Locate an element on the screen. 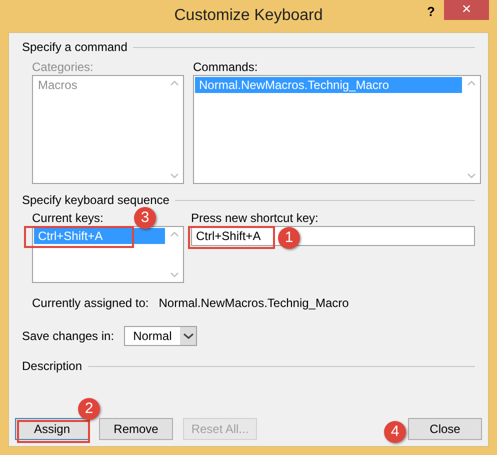 This screenshot has height=455, width=497. callout-badge: 3 is located at coordinates (145, 218).